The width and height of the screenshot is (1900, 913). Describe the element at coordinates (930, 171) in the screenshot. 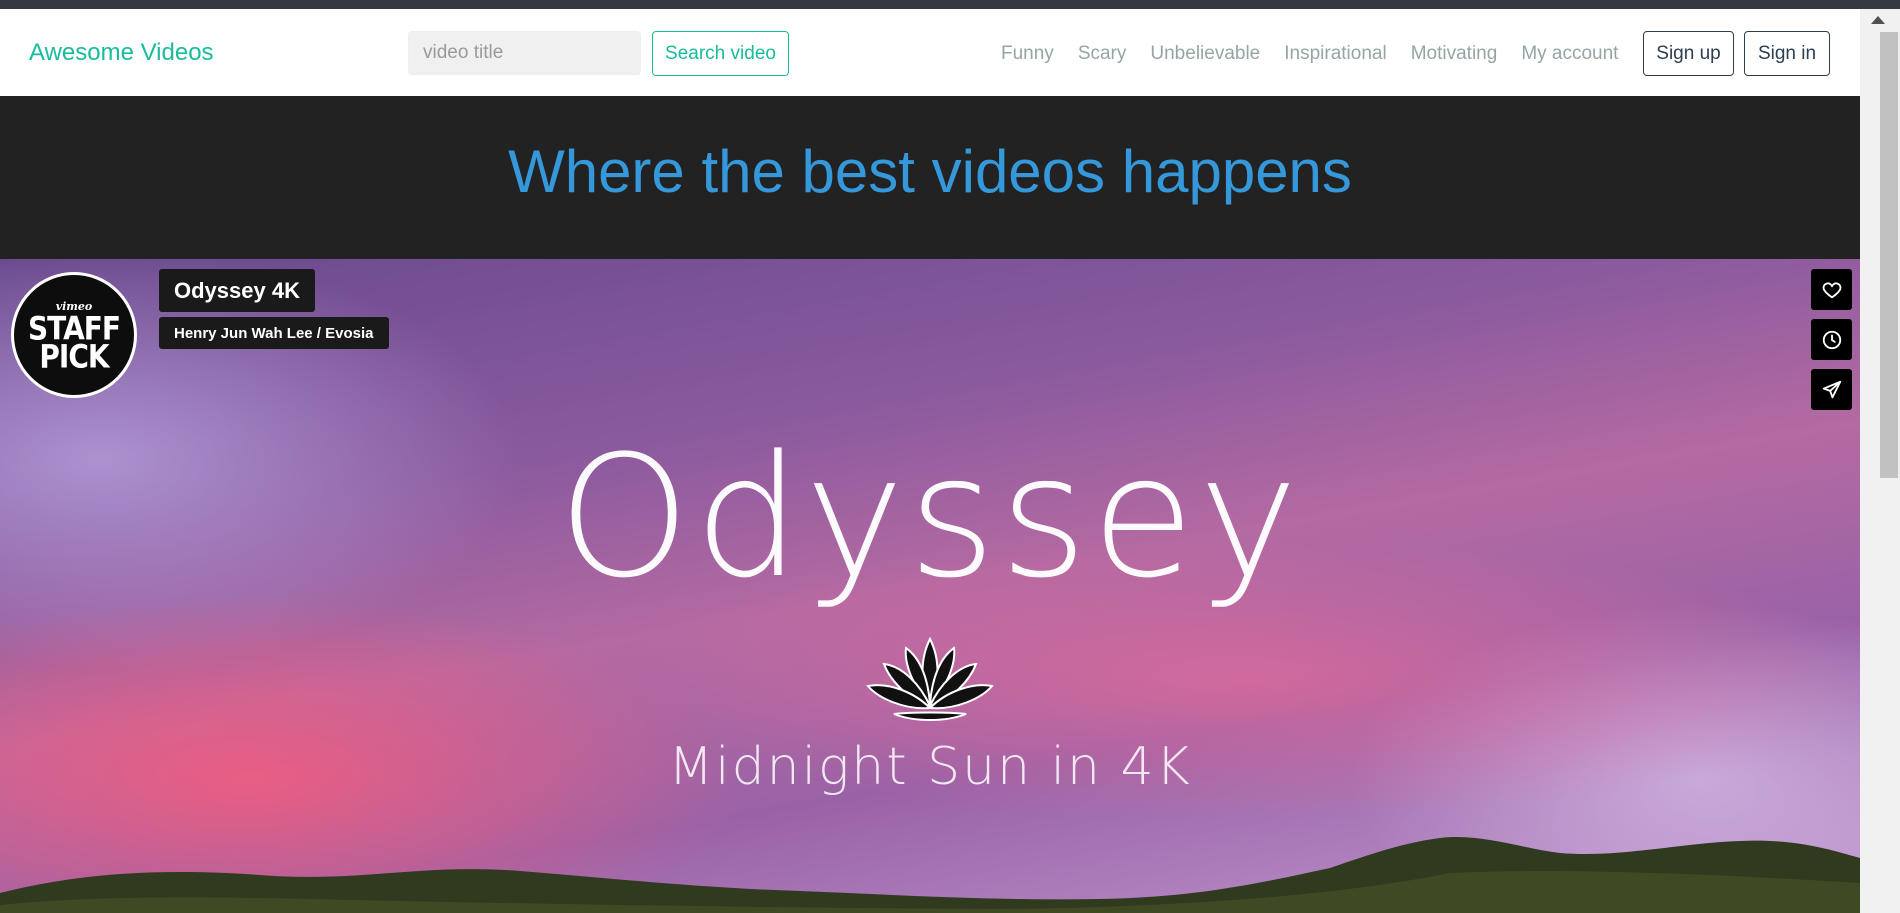

I see `hero-title: Where the best videos happens` at that location.